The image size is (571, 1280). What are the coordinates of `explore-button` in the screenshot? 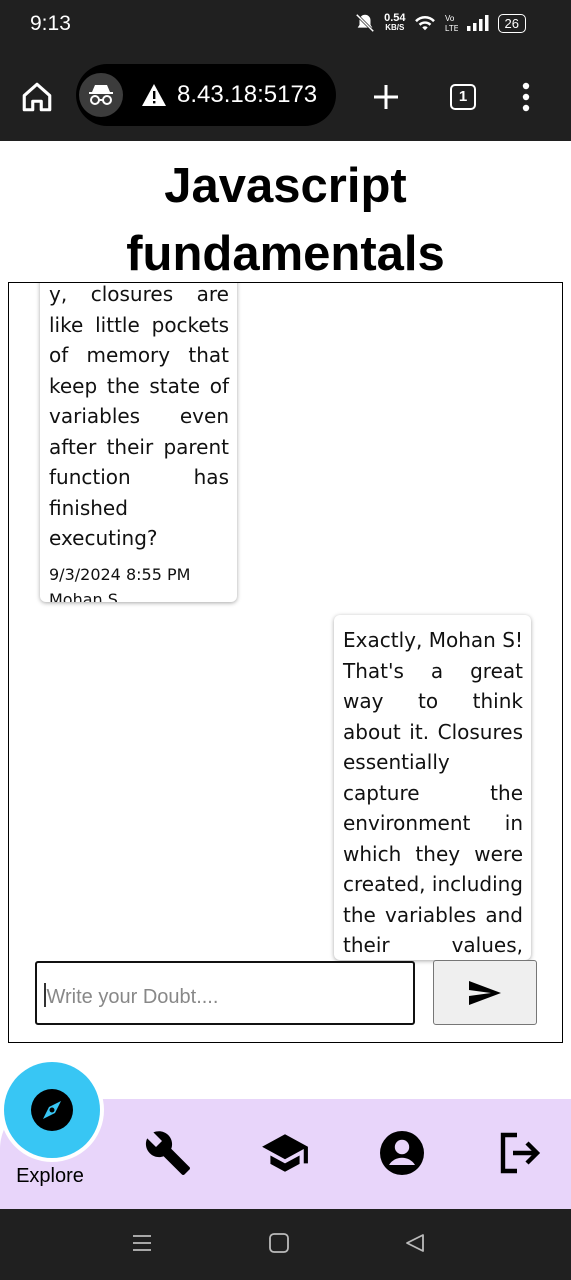 It's located at (52, 1110).